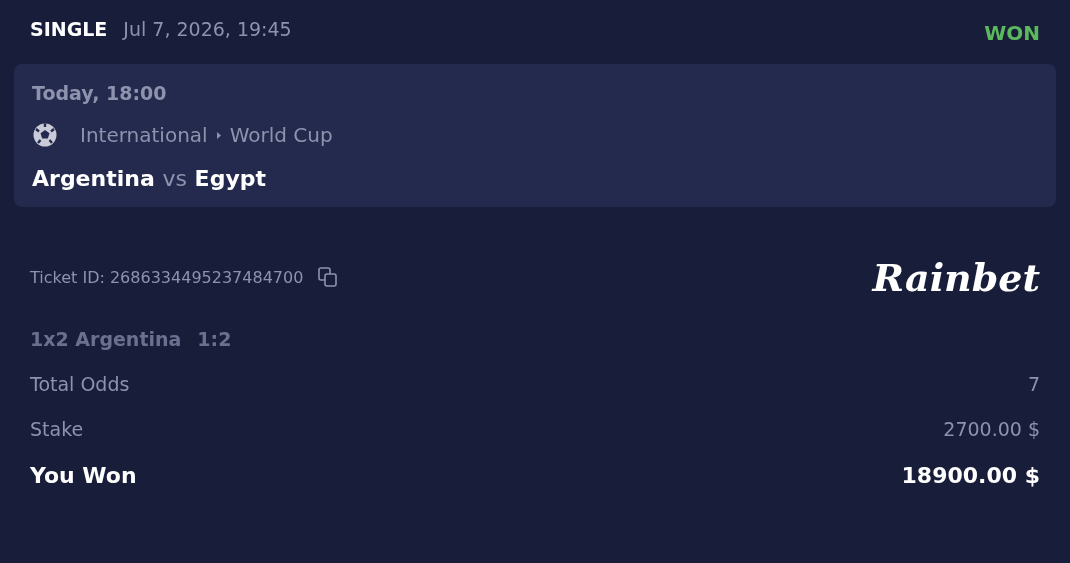  I want to click on ticket-id: Ticket ID: 2686334495237484700, so click(167, 277).